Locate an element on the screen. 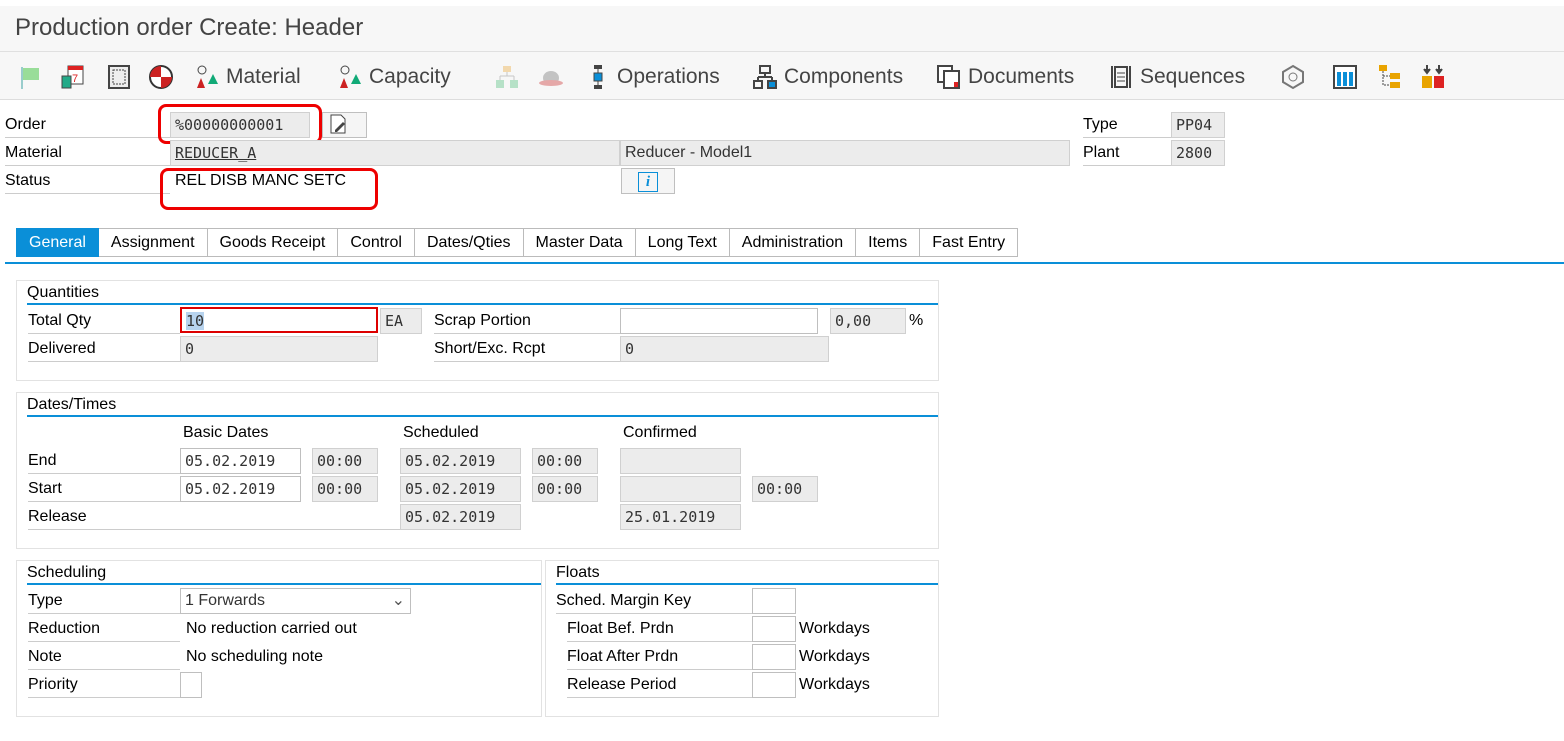 Image resolution: width=1564 pixels, height=741 pixels. table-button is located at coordinates (1345, 77).